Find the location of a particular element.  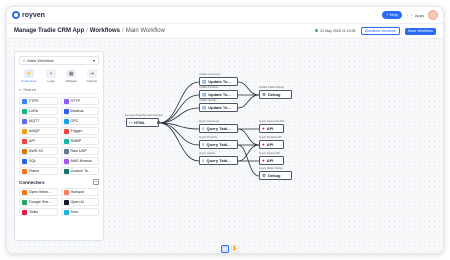

node-tile: AMQP is located at coordinates (38, 131).